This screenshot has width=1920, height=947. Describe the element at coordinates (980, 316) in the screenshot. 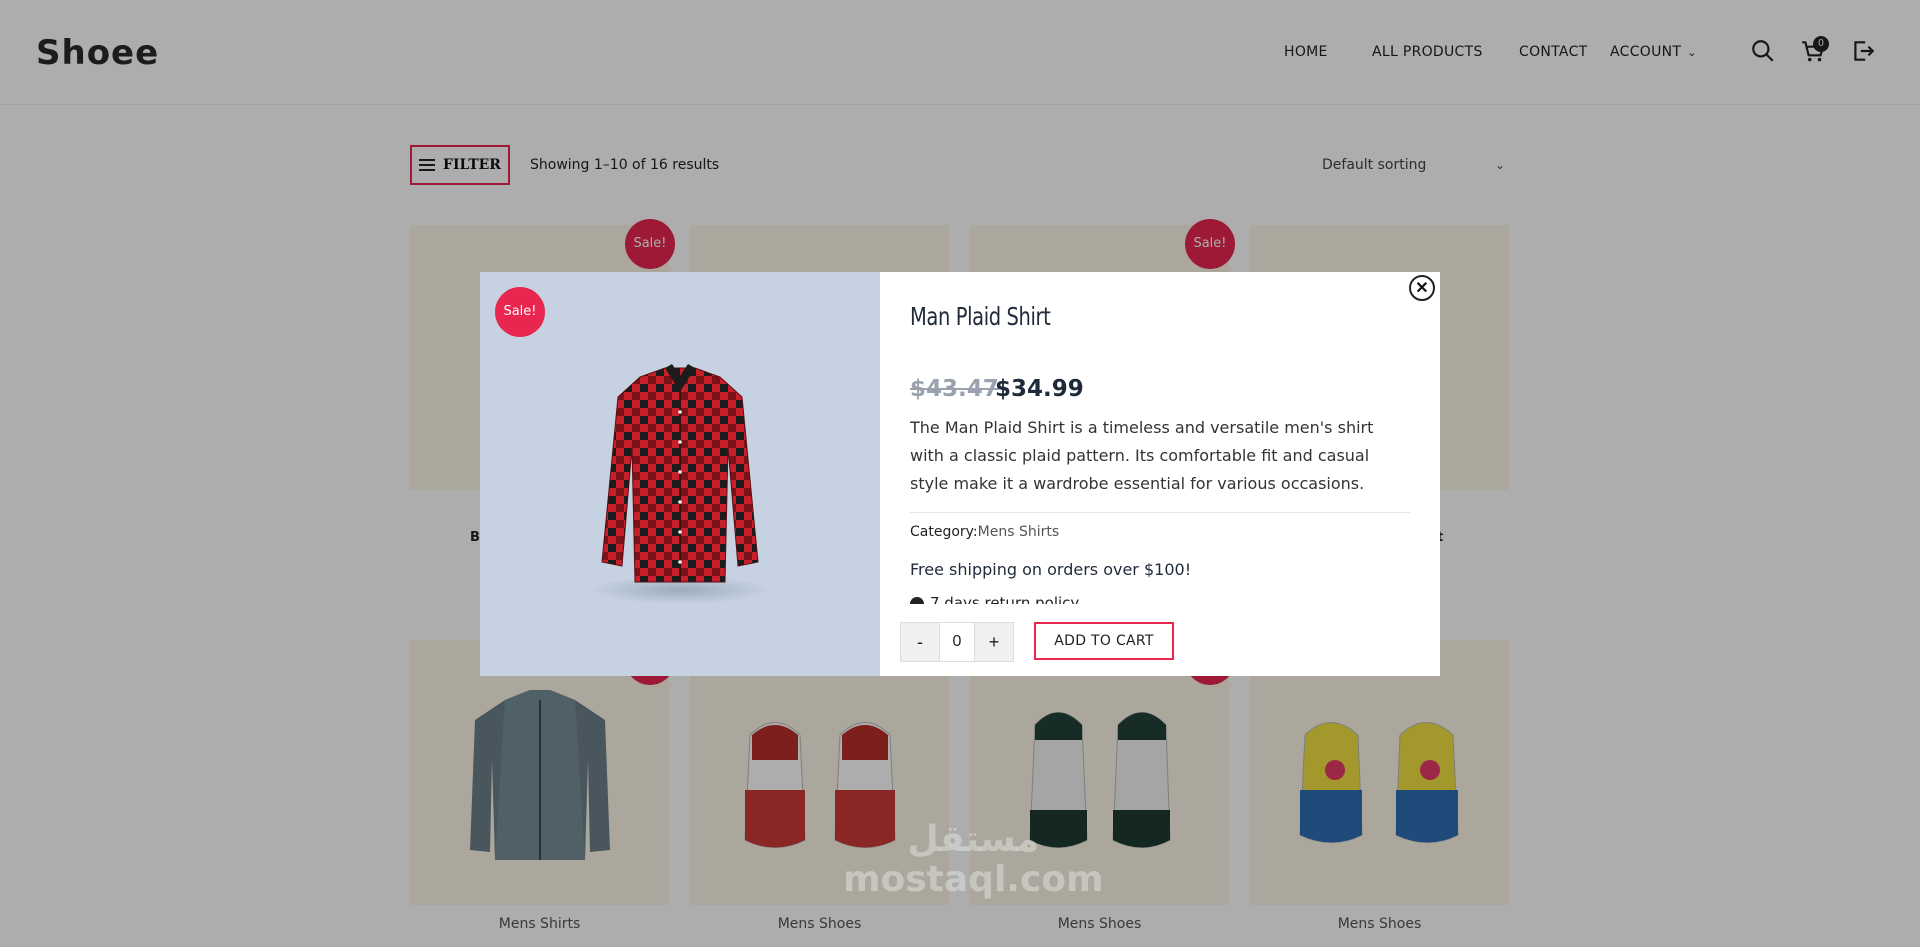

I see `product-title: Man Plaid Shirt` at that location.